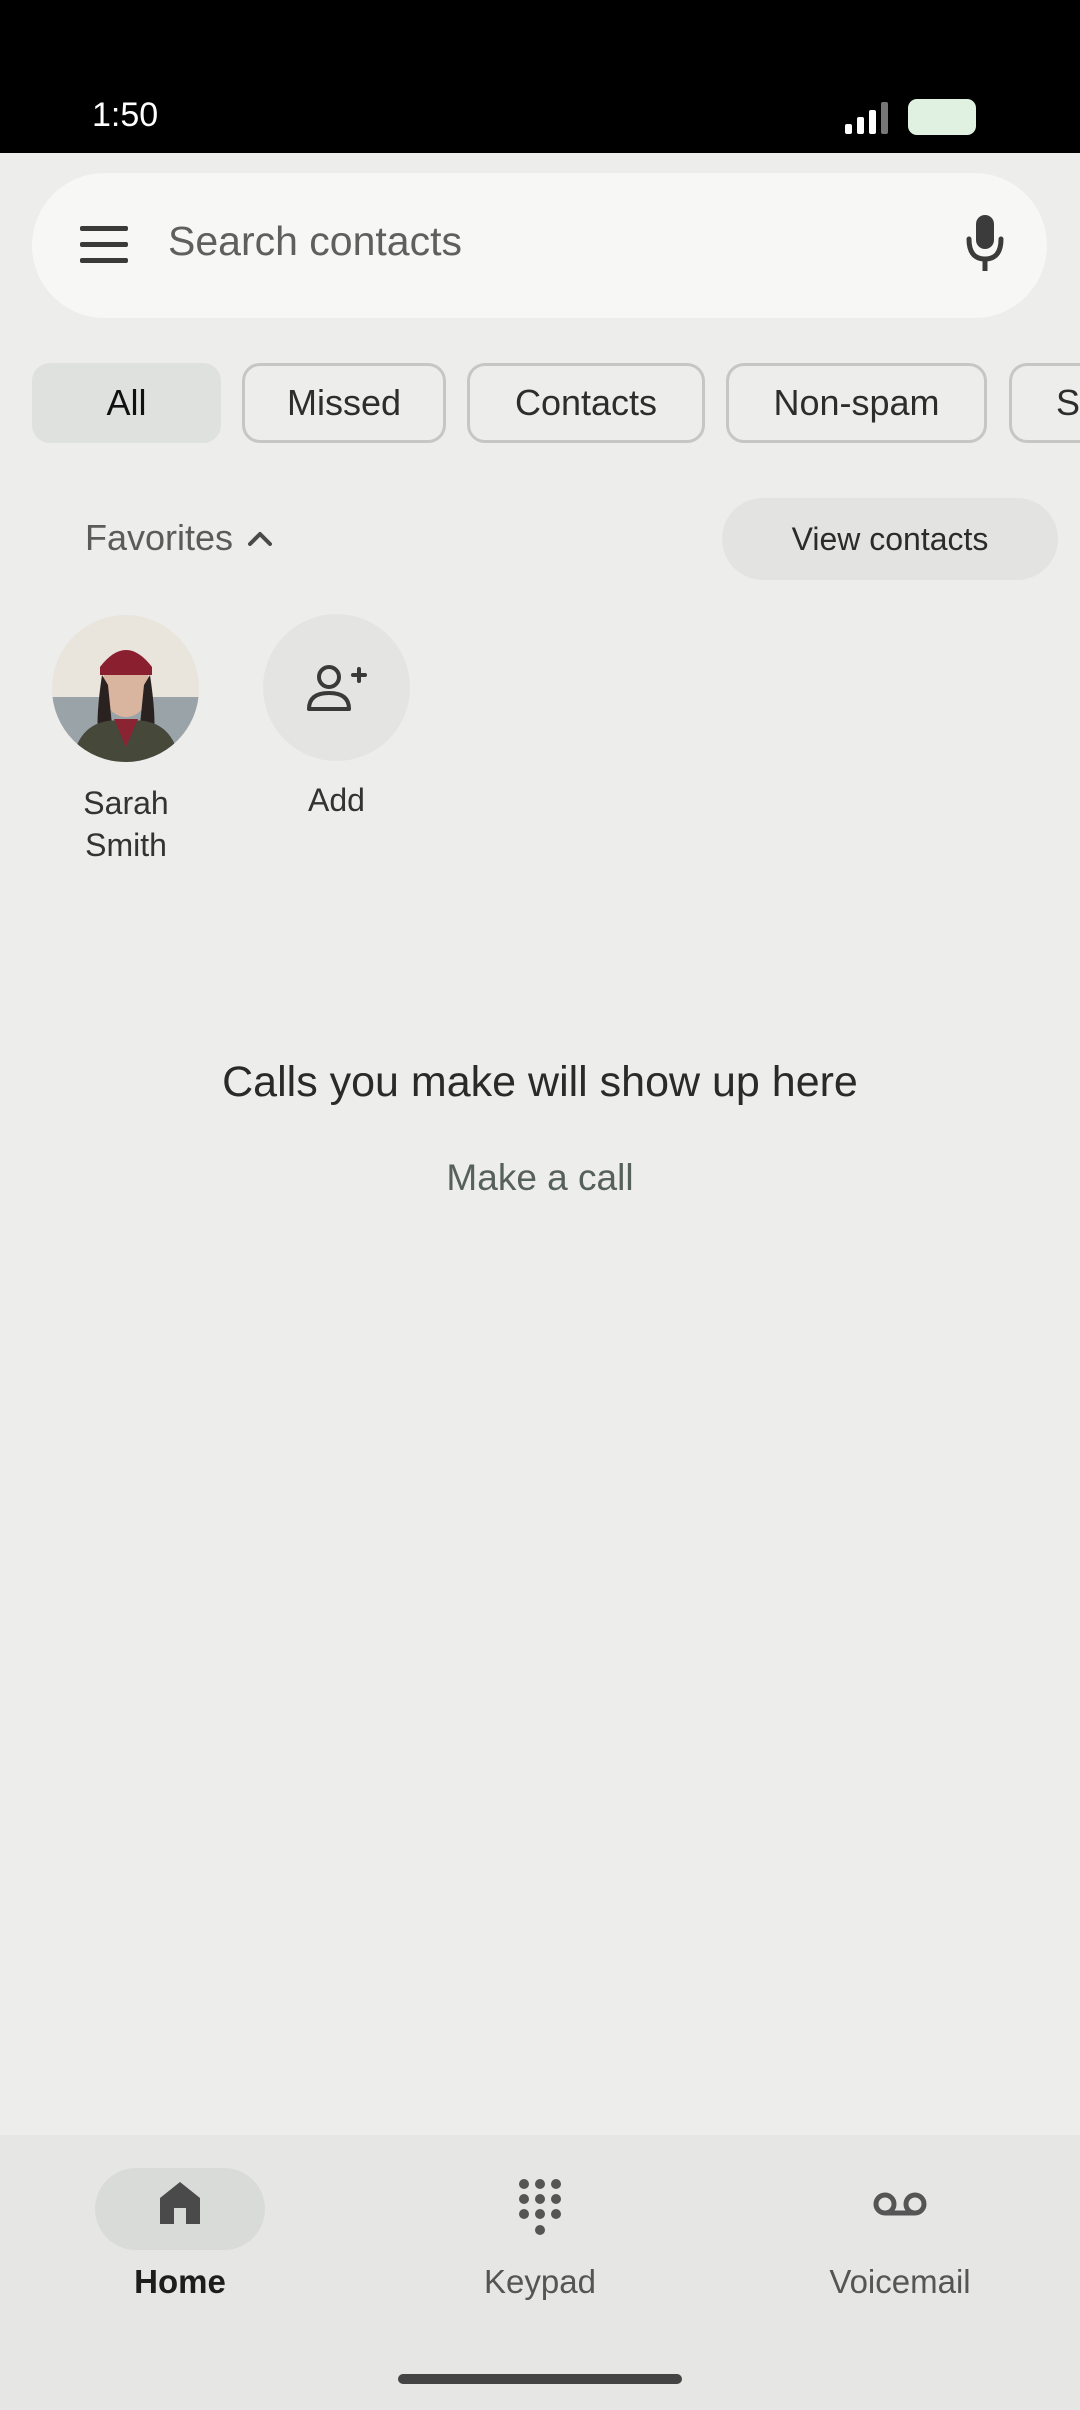 The image size is (1080, 2410). Describe the element at coordinates (985, 243) in the screenshot. I see `mic-icon` at that location.